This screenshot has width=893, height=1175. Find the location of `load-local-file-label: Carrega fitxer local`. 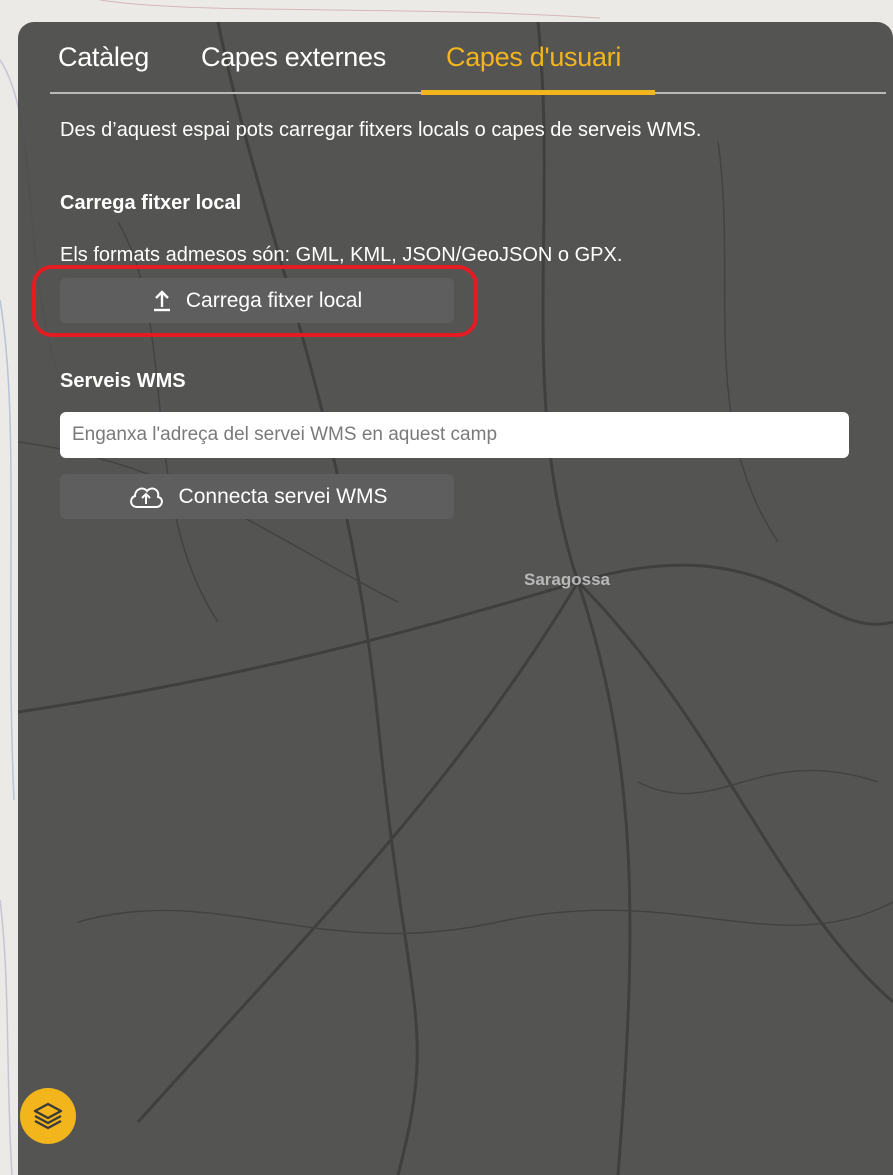

load-local-file-label: Carrega fitxer local is located at coordinates (274, 300).